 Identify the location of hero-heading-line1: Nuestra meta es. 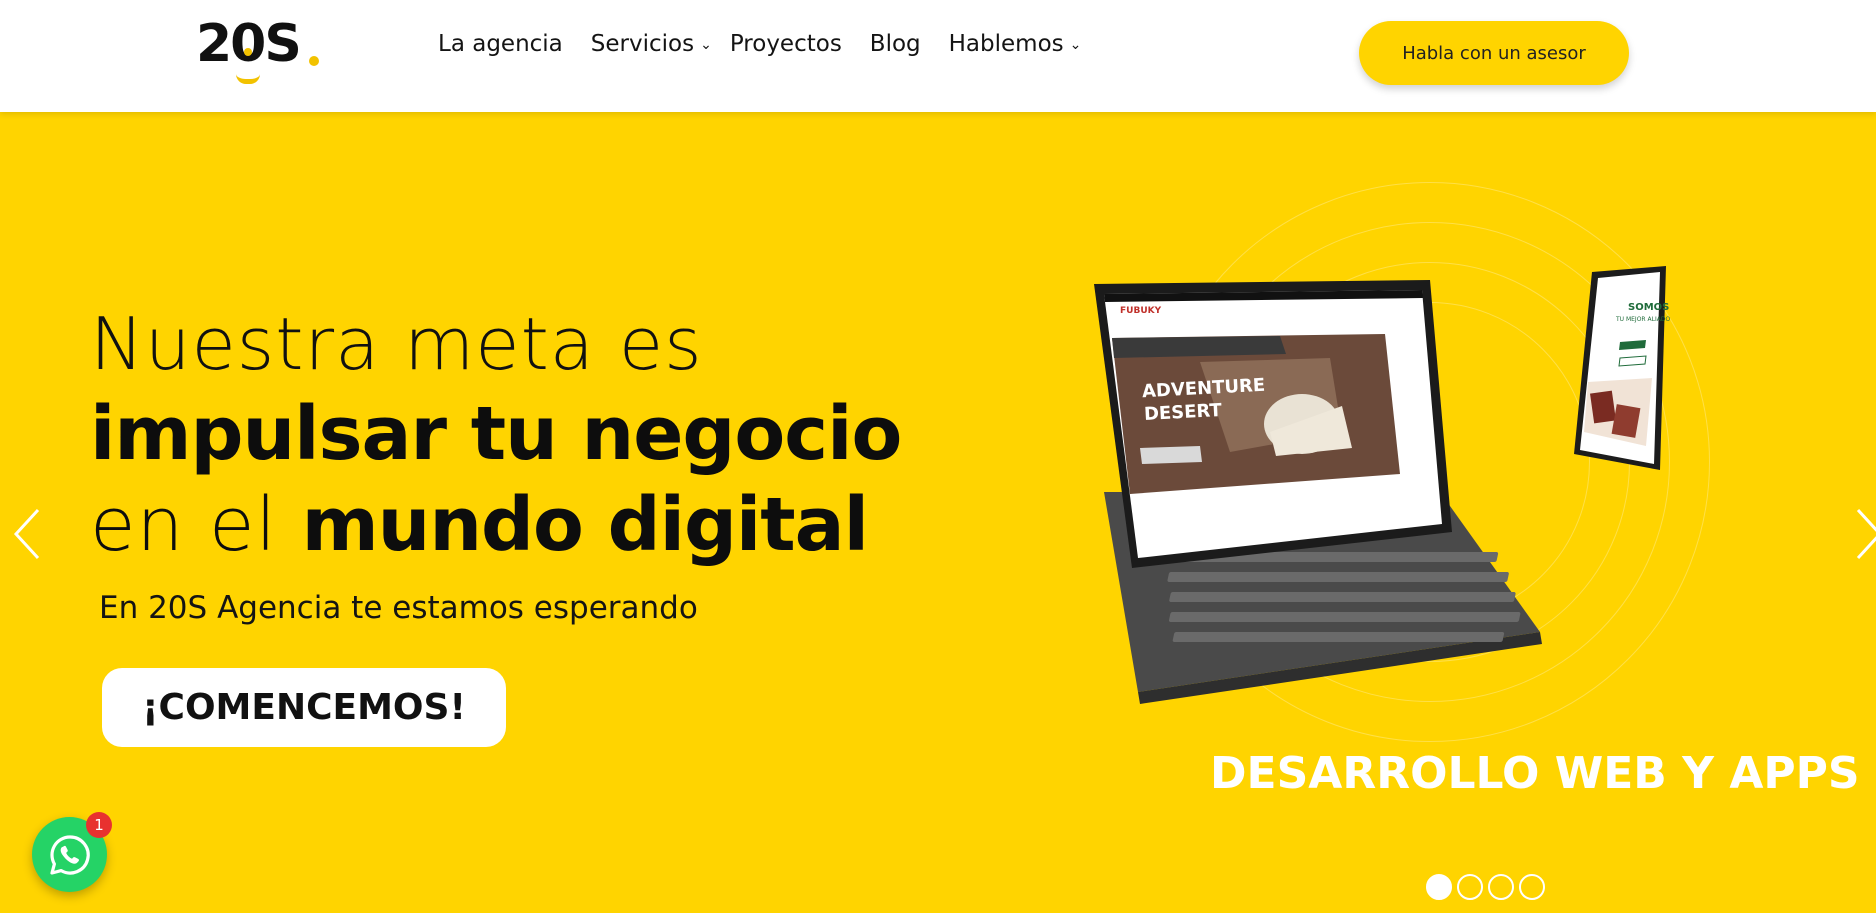
(396, 344).